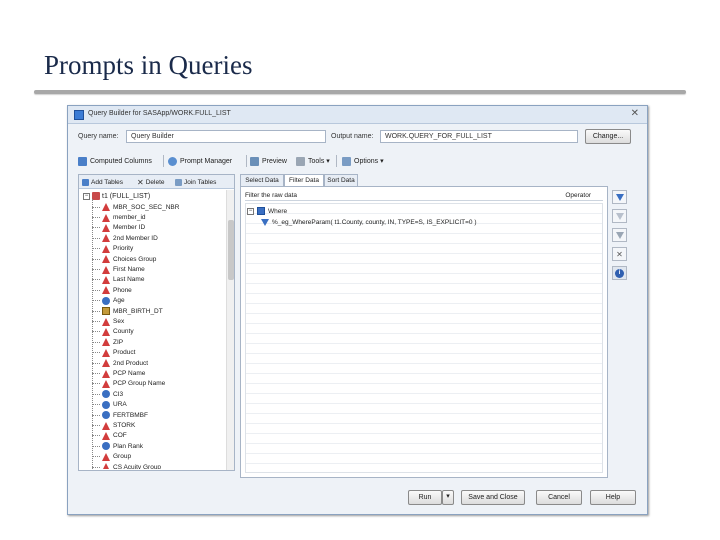 The height and width of the screenshot is (540, 720). Describe the element at coordinates (274, 161) in the screenshot. I see `preview-label: Preview` at that location.